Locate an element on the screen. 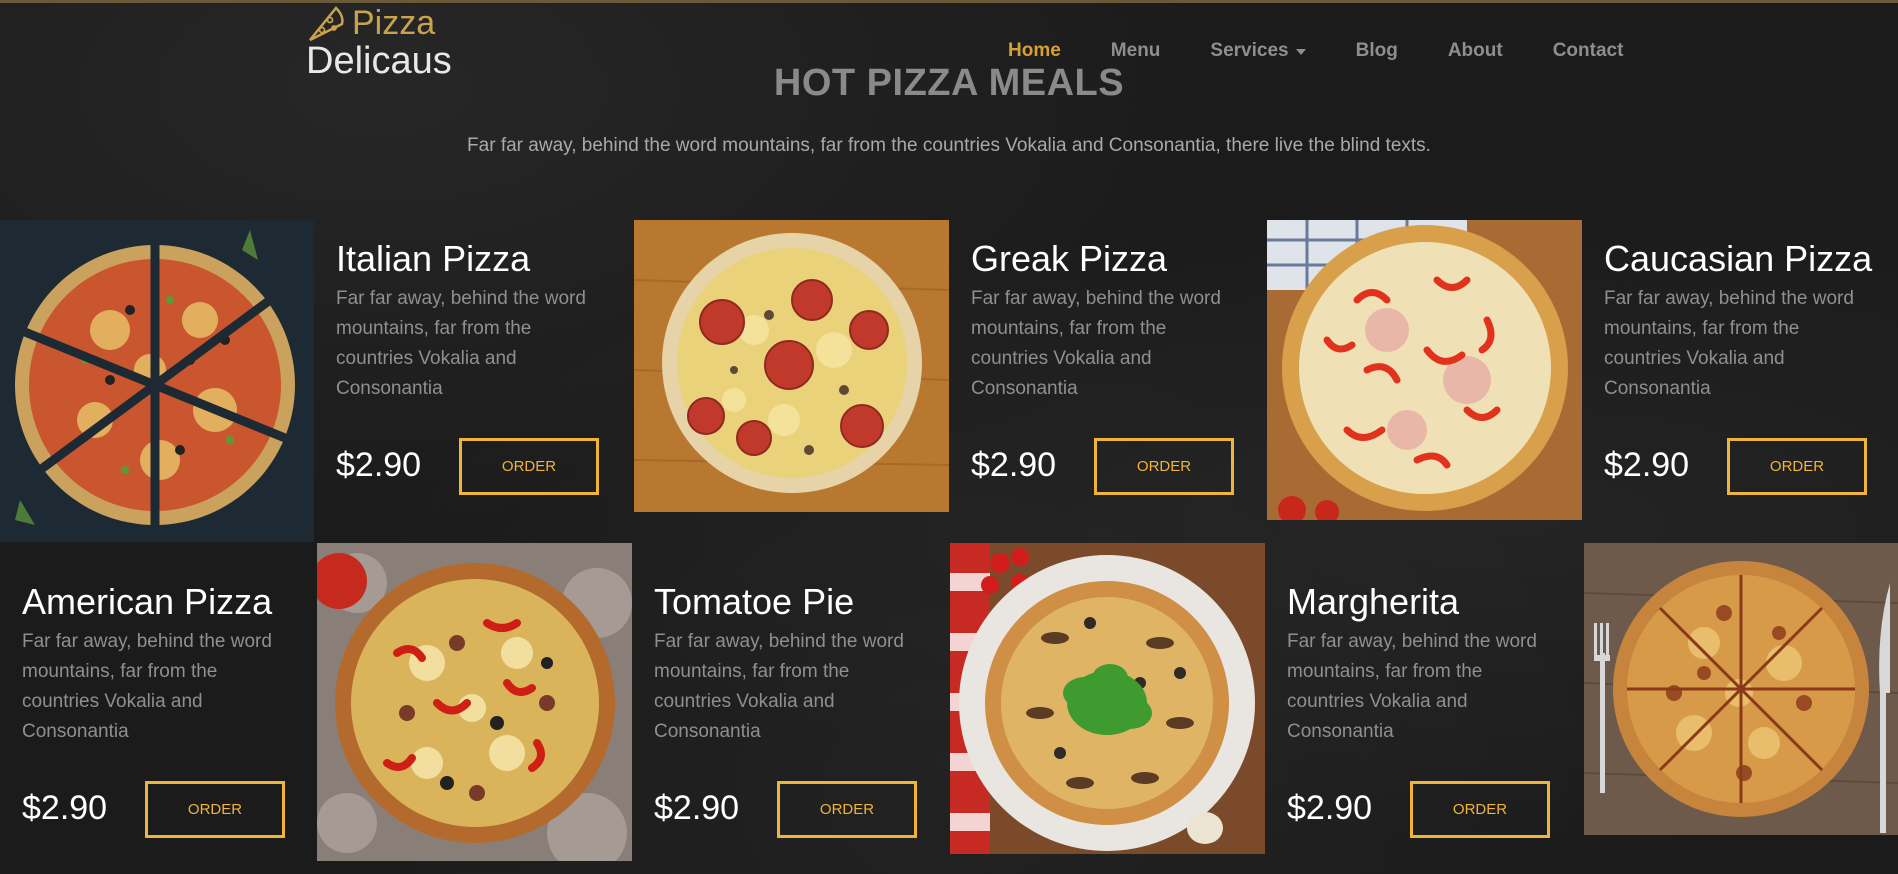 The width and height of the screenshot is (1898, 874). nav-contact: Contact is located at coordinates (1588, 51).